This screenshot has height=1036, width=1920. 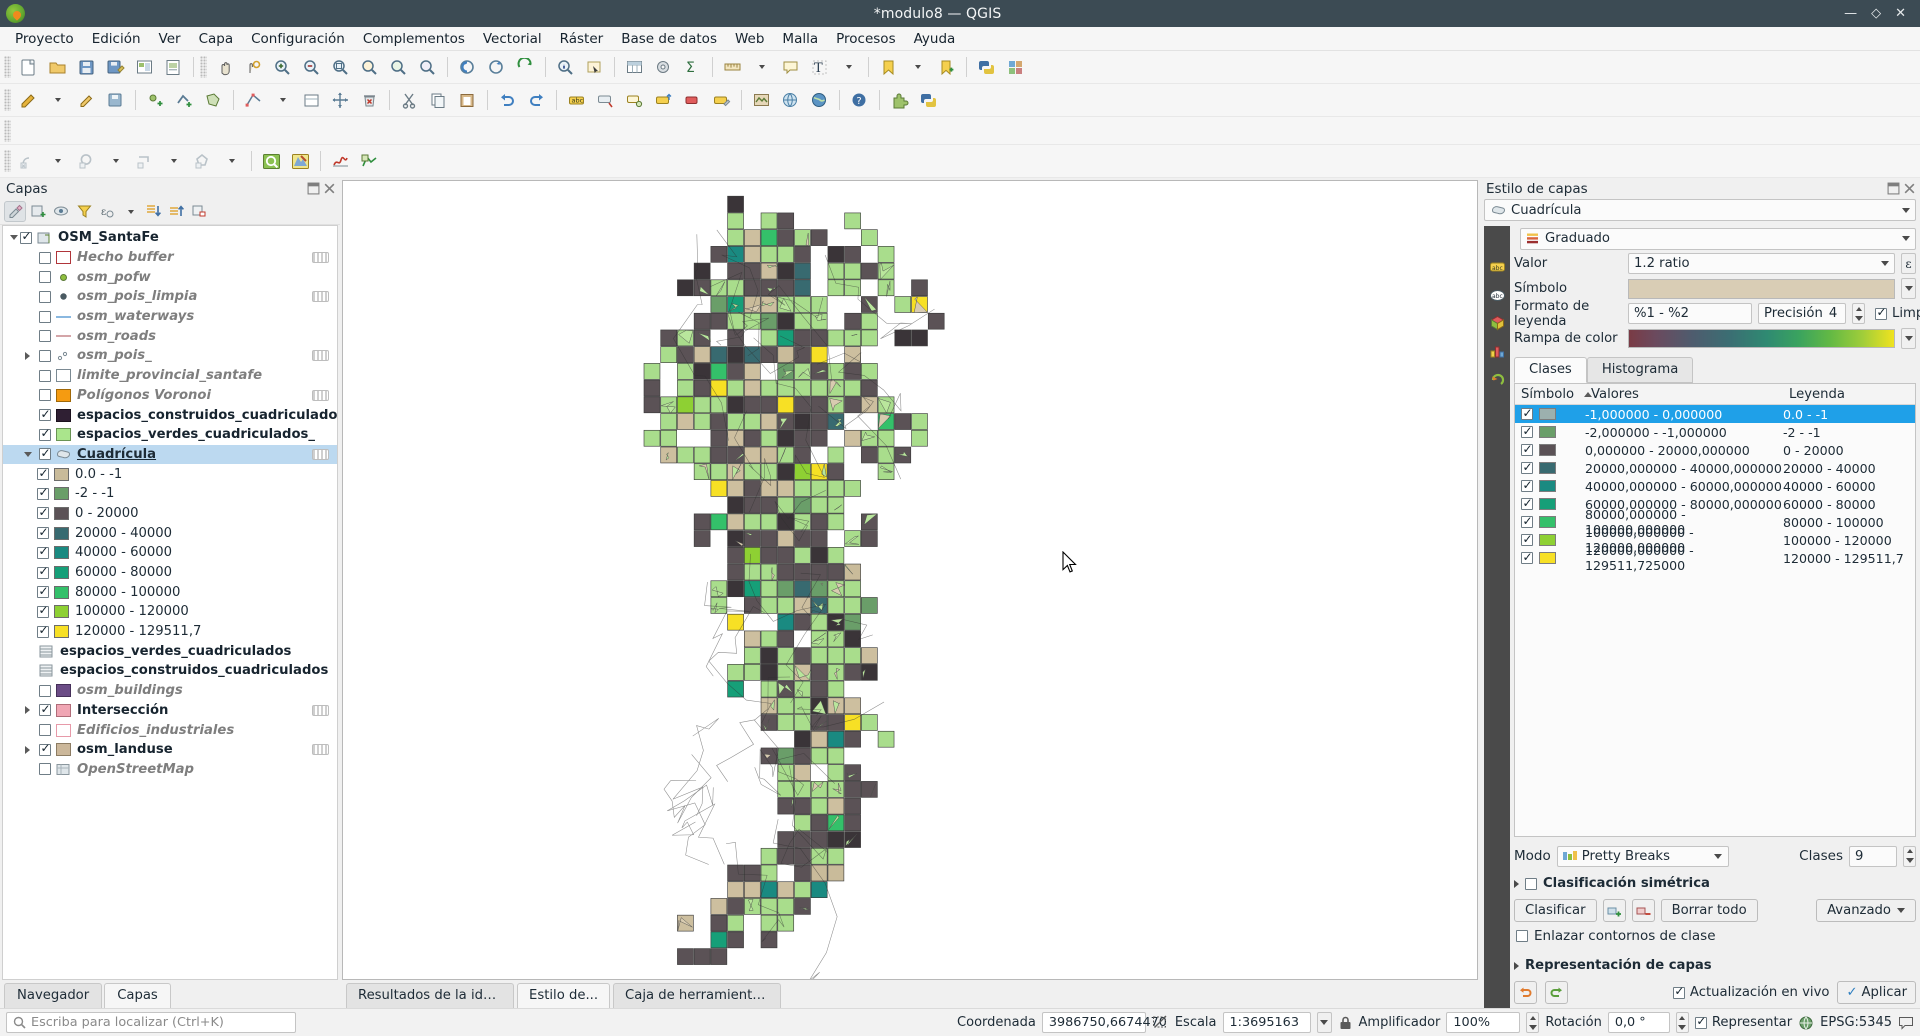 I want to click on legend-class-row: 0.0 - -1, so click(x=170, y=474).